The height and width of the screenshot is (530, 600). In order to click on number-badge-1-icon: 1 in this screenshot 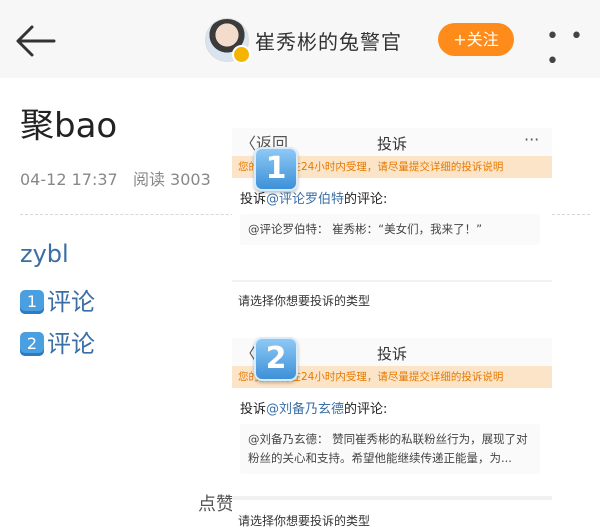, I will do `click(276, 169)`.